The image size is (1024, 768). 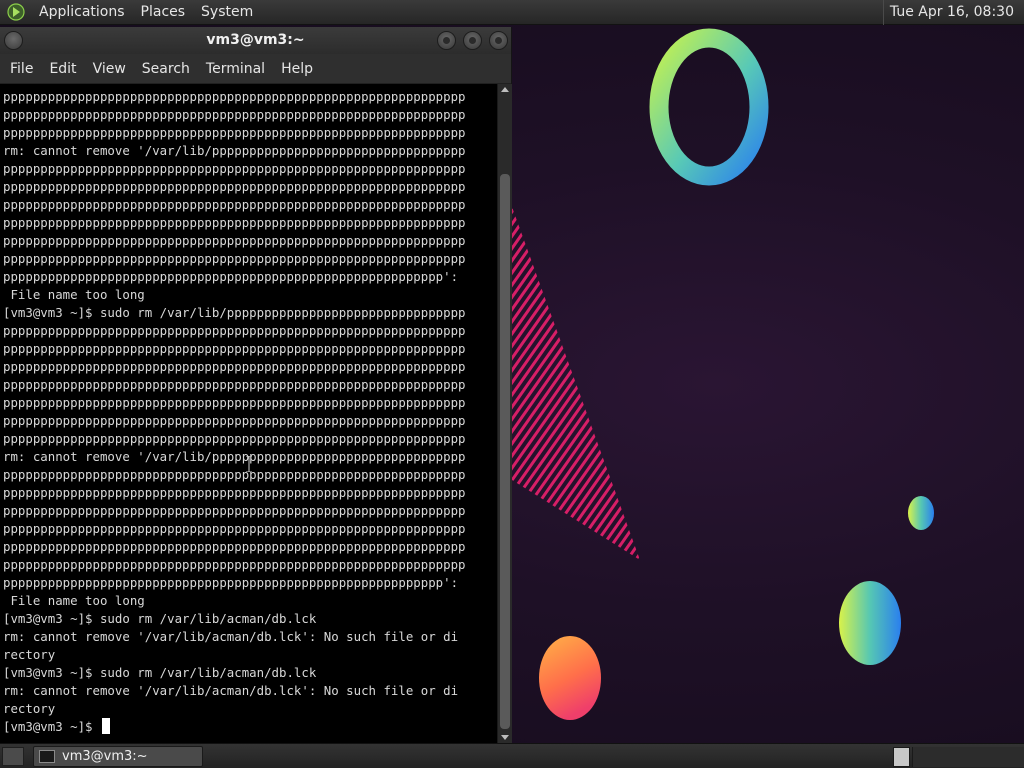 I want to click on menu-search: Search, so click(x=166, y=69).